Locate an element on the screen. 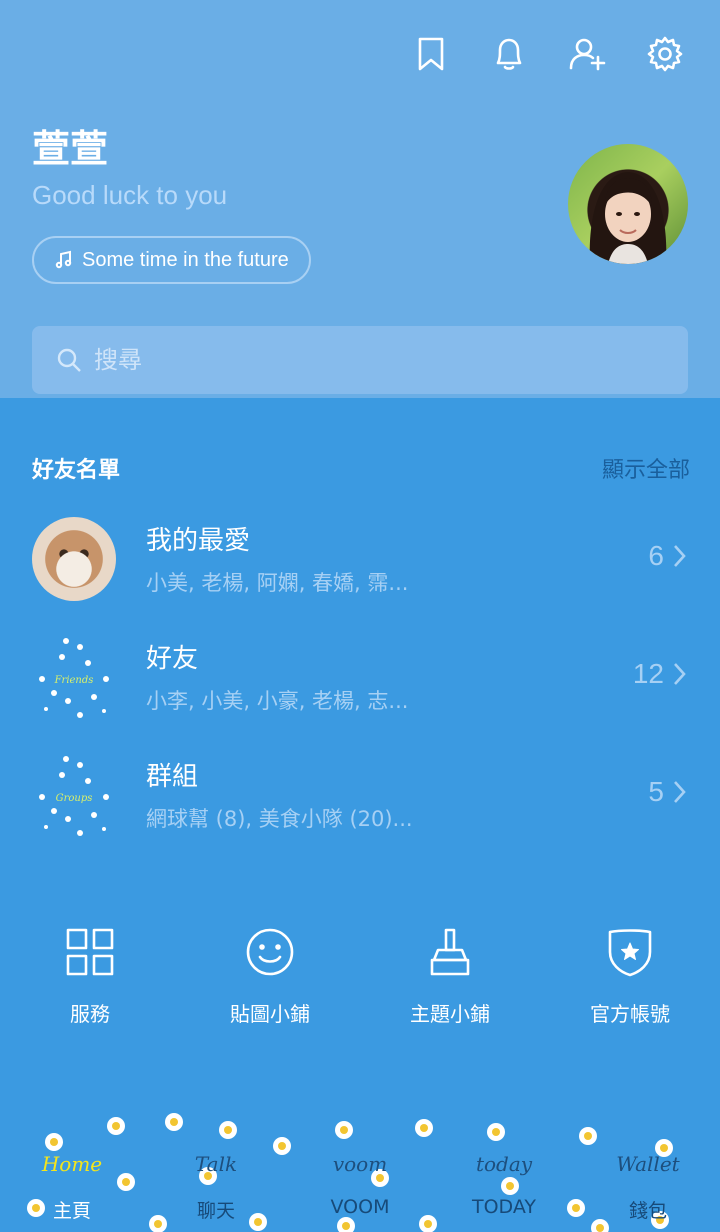 The image size is (720, 1232). tab-label: 聊天 is located at coordinates (215, 1211).